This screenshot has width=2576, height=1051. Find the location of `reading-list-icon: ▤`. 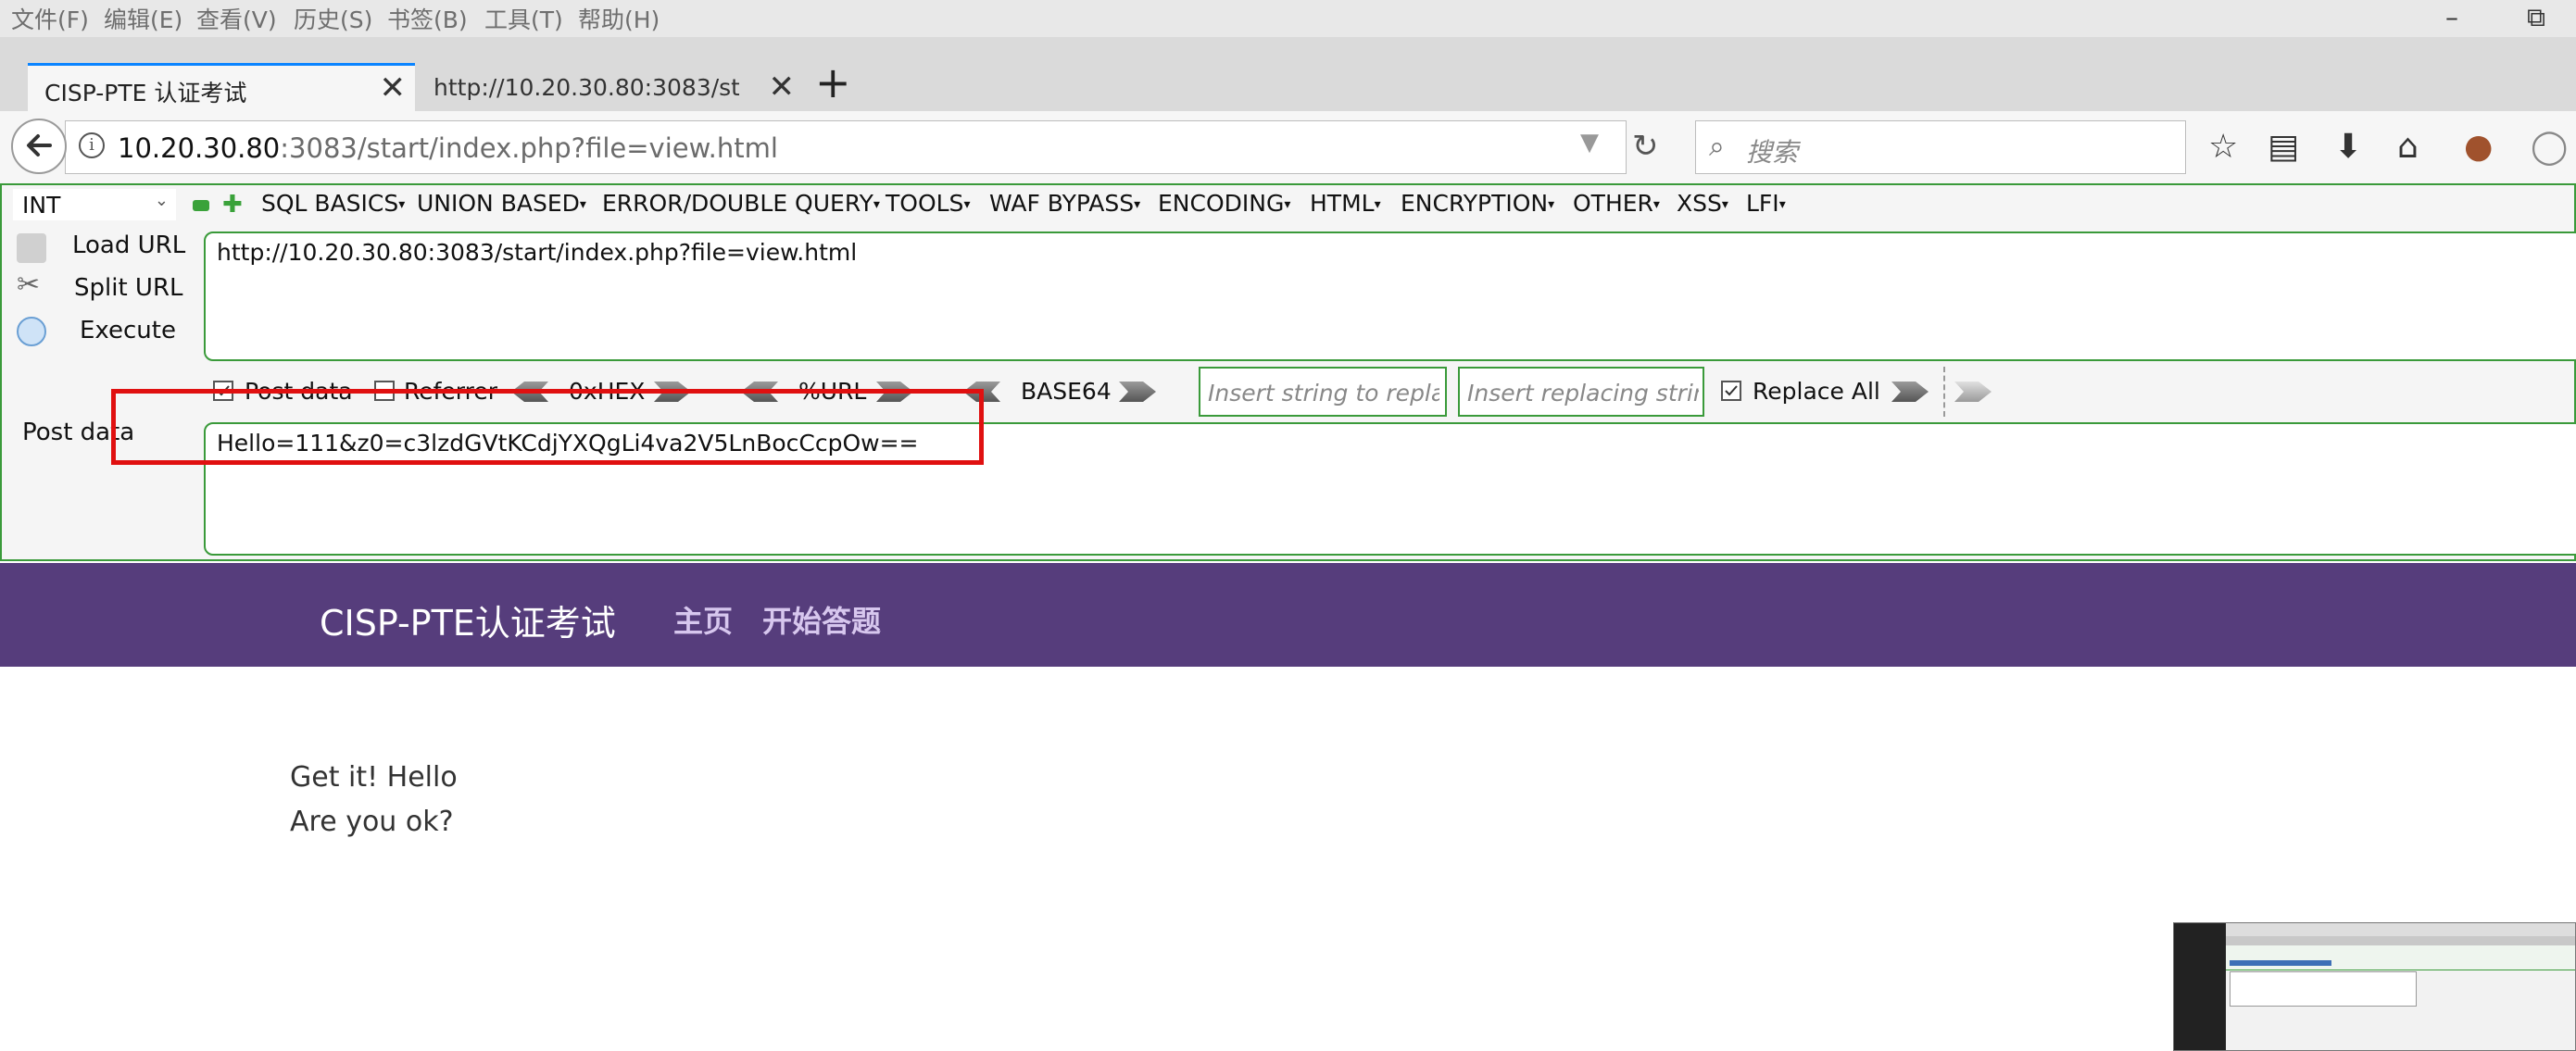

reading-list-icon: ▤ is located at coordinates (2283, 147).